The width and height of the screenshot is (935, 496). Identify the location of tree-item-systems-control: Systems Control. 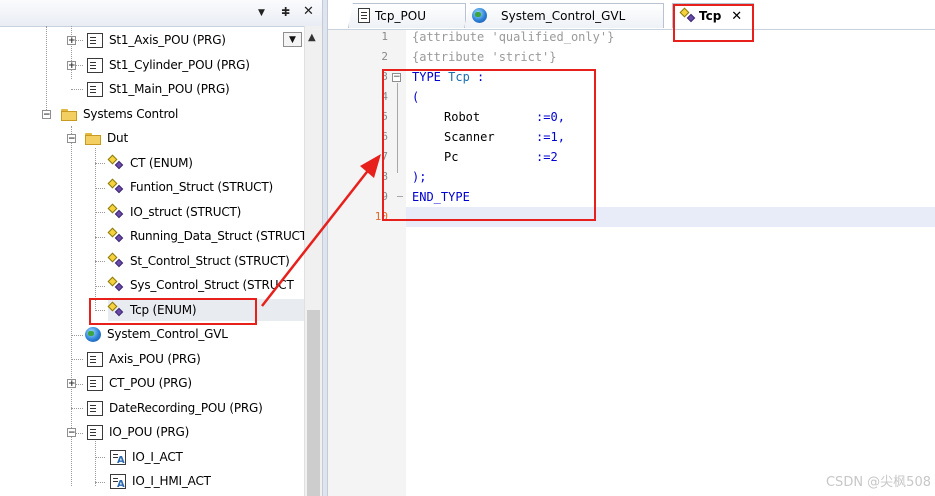
(119, 114).